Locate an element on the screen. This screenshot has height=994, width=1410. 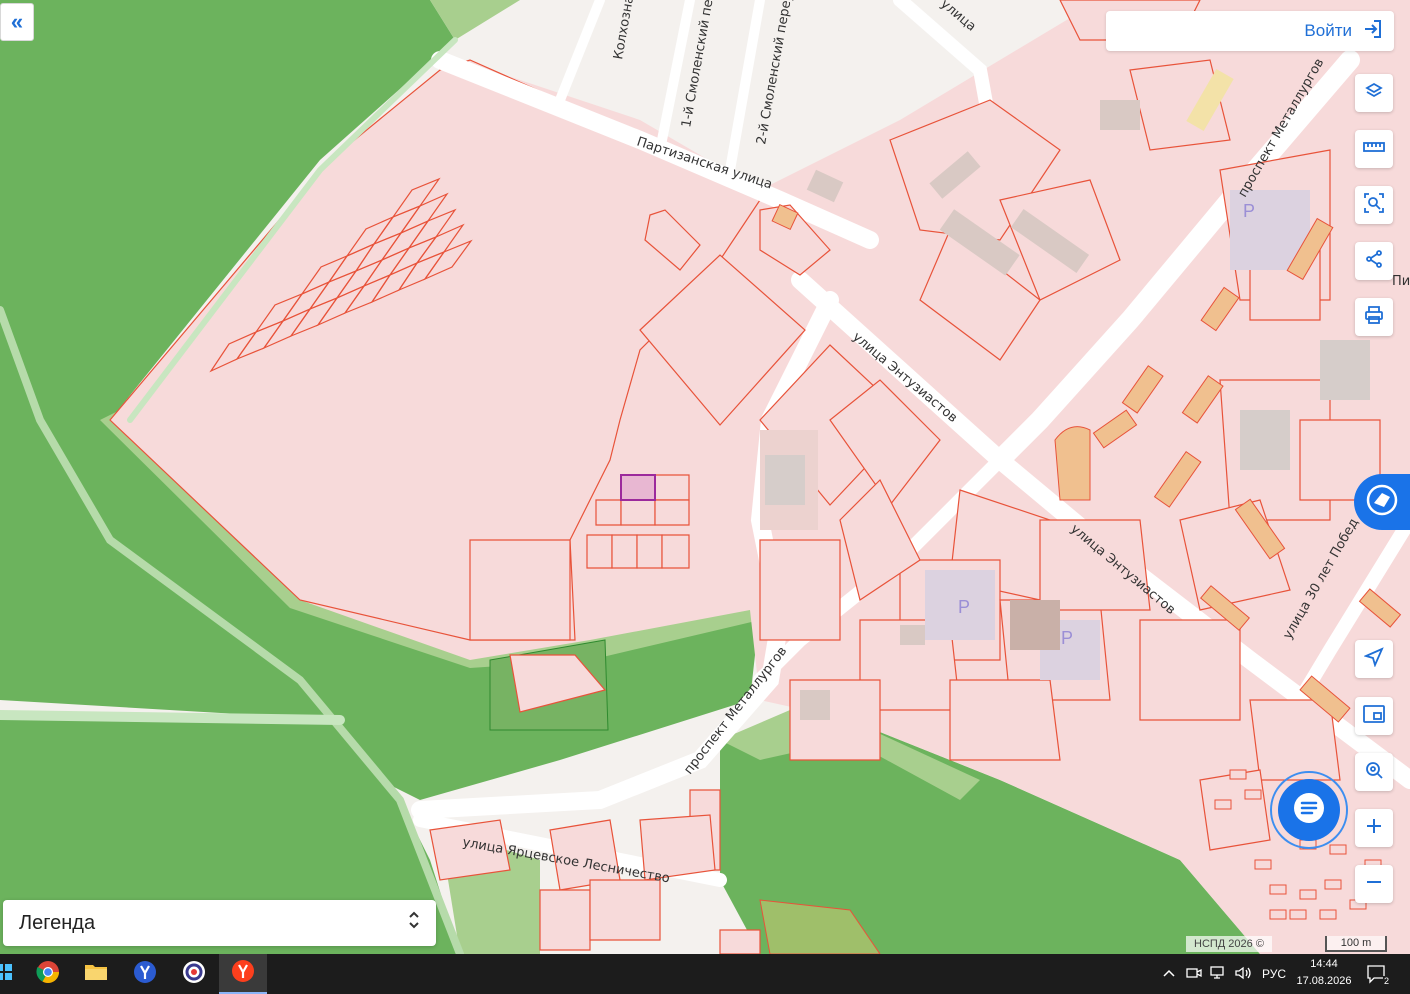
collapse-panel-button: « is located at coordinates (17, 22).